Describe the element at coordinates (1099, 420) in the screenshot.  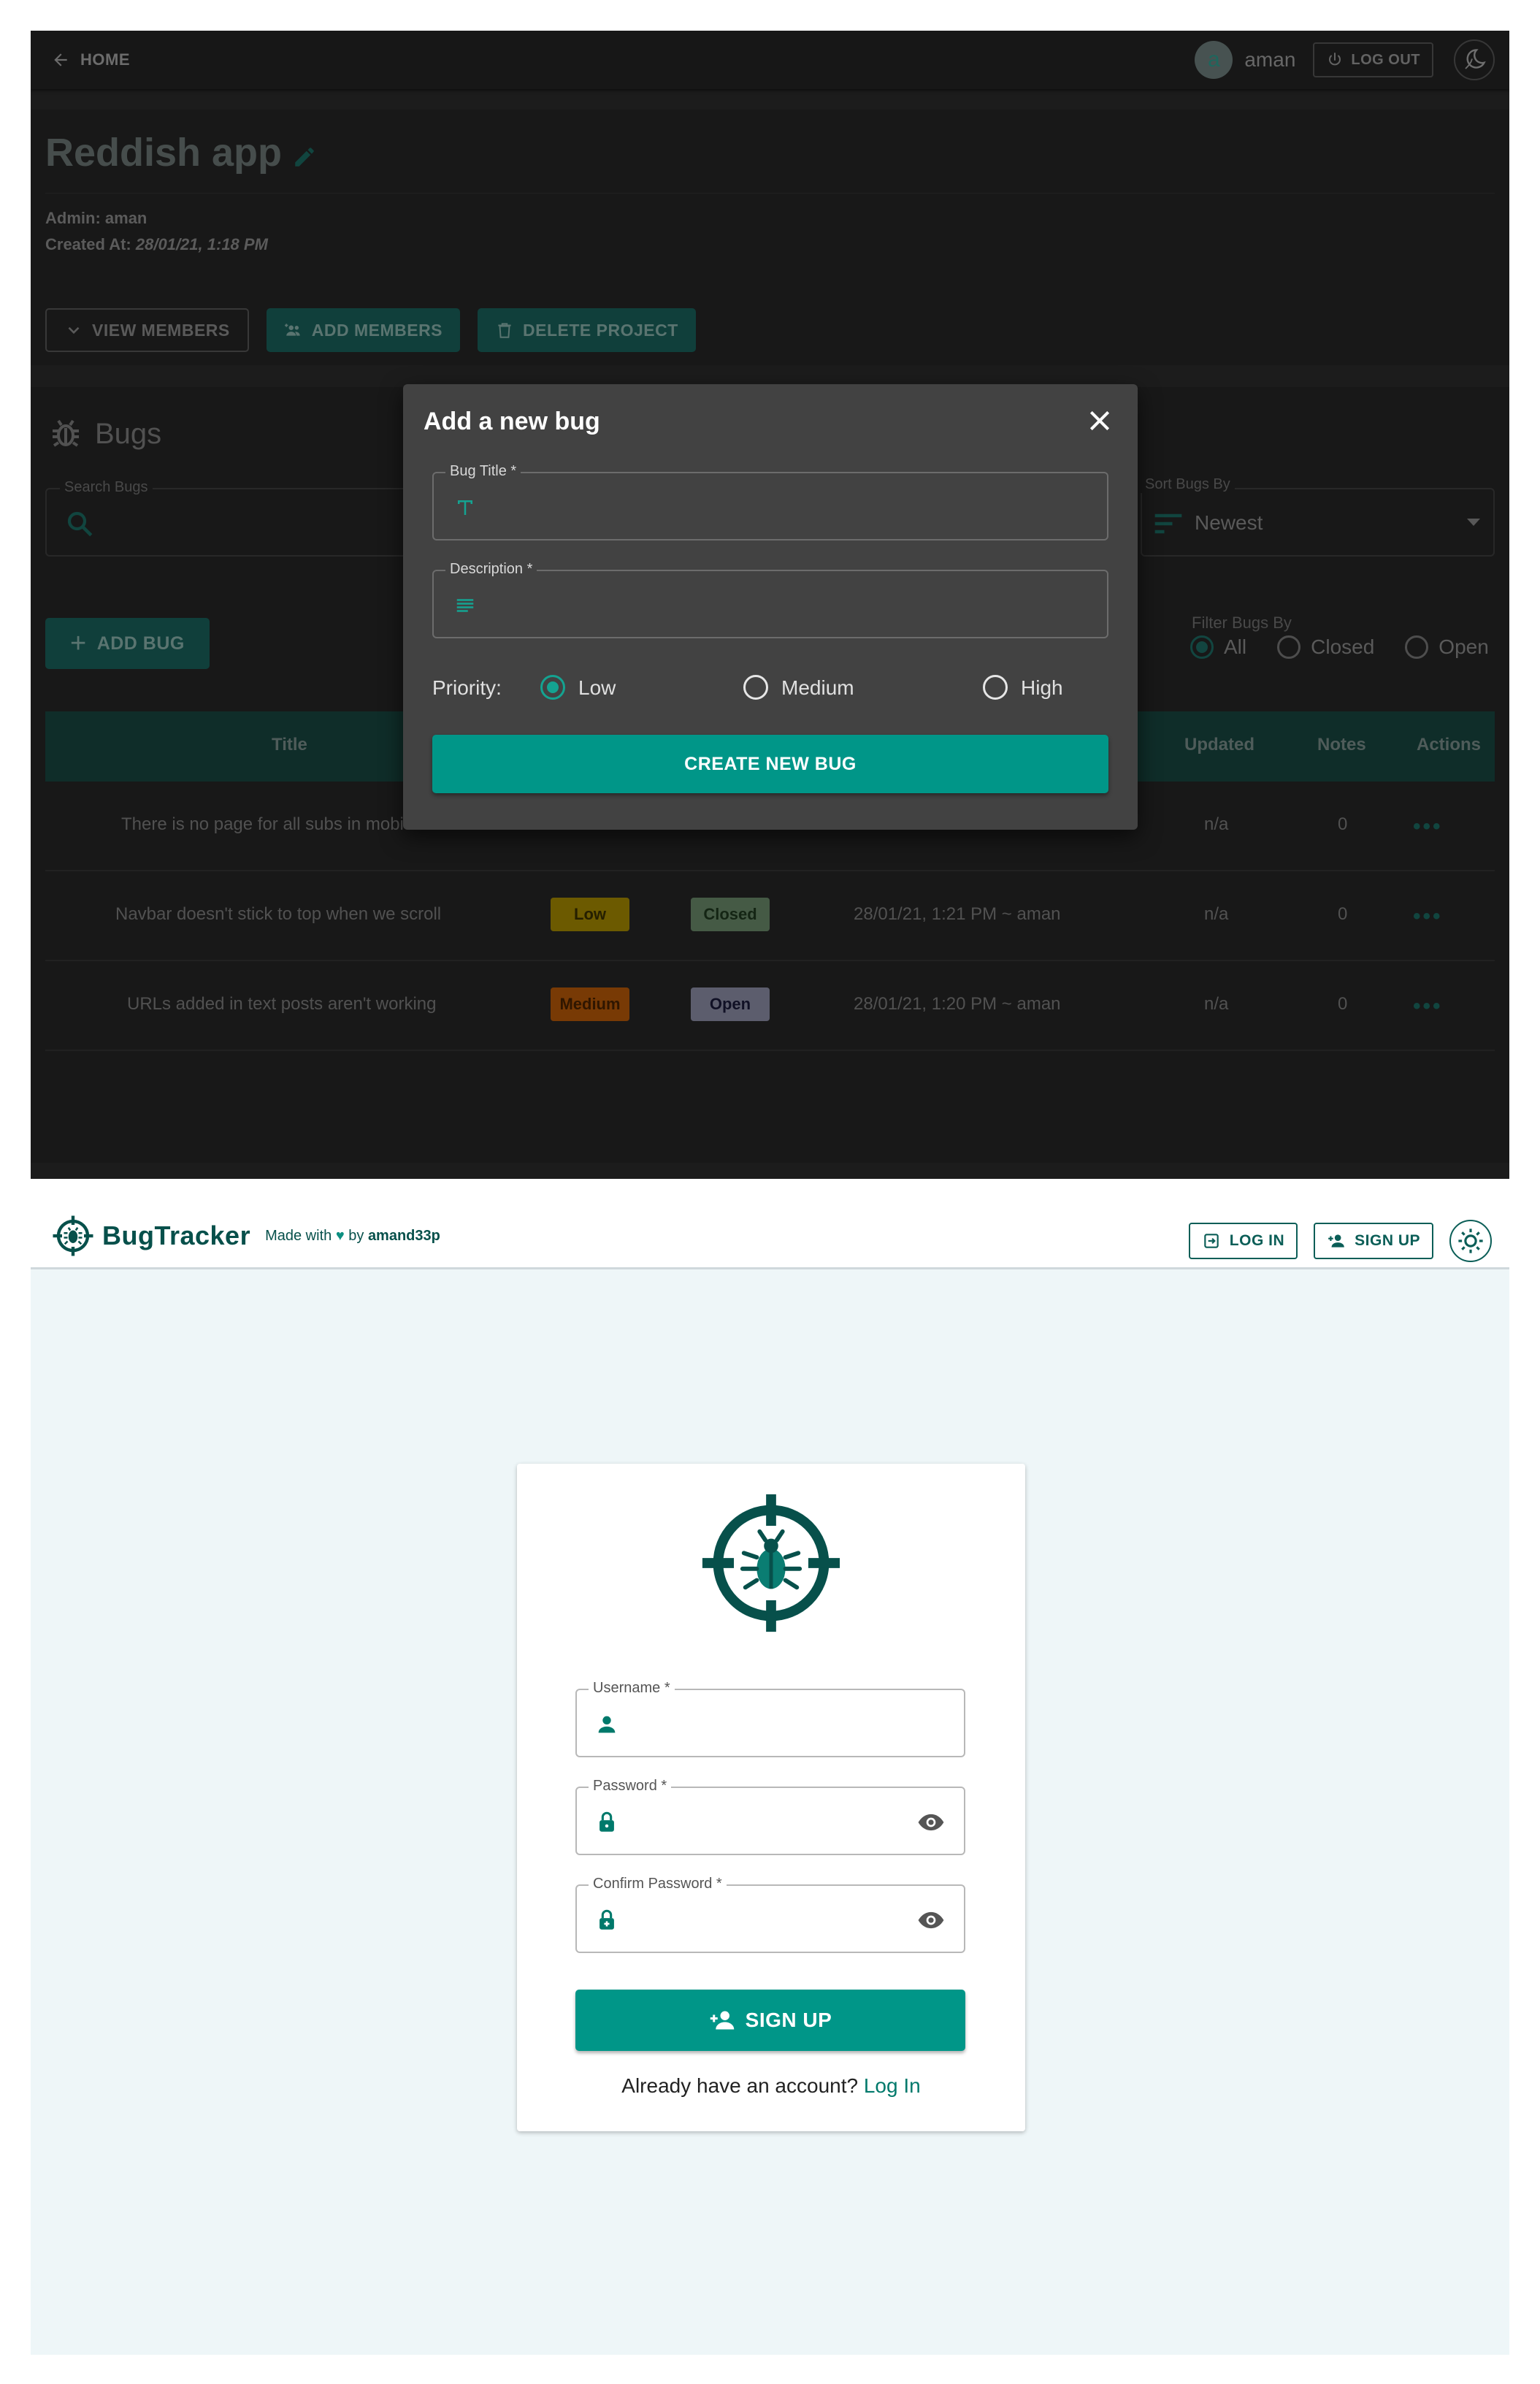
I see `close-icon` at that location.